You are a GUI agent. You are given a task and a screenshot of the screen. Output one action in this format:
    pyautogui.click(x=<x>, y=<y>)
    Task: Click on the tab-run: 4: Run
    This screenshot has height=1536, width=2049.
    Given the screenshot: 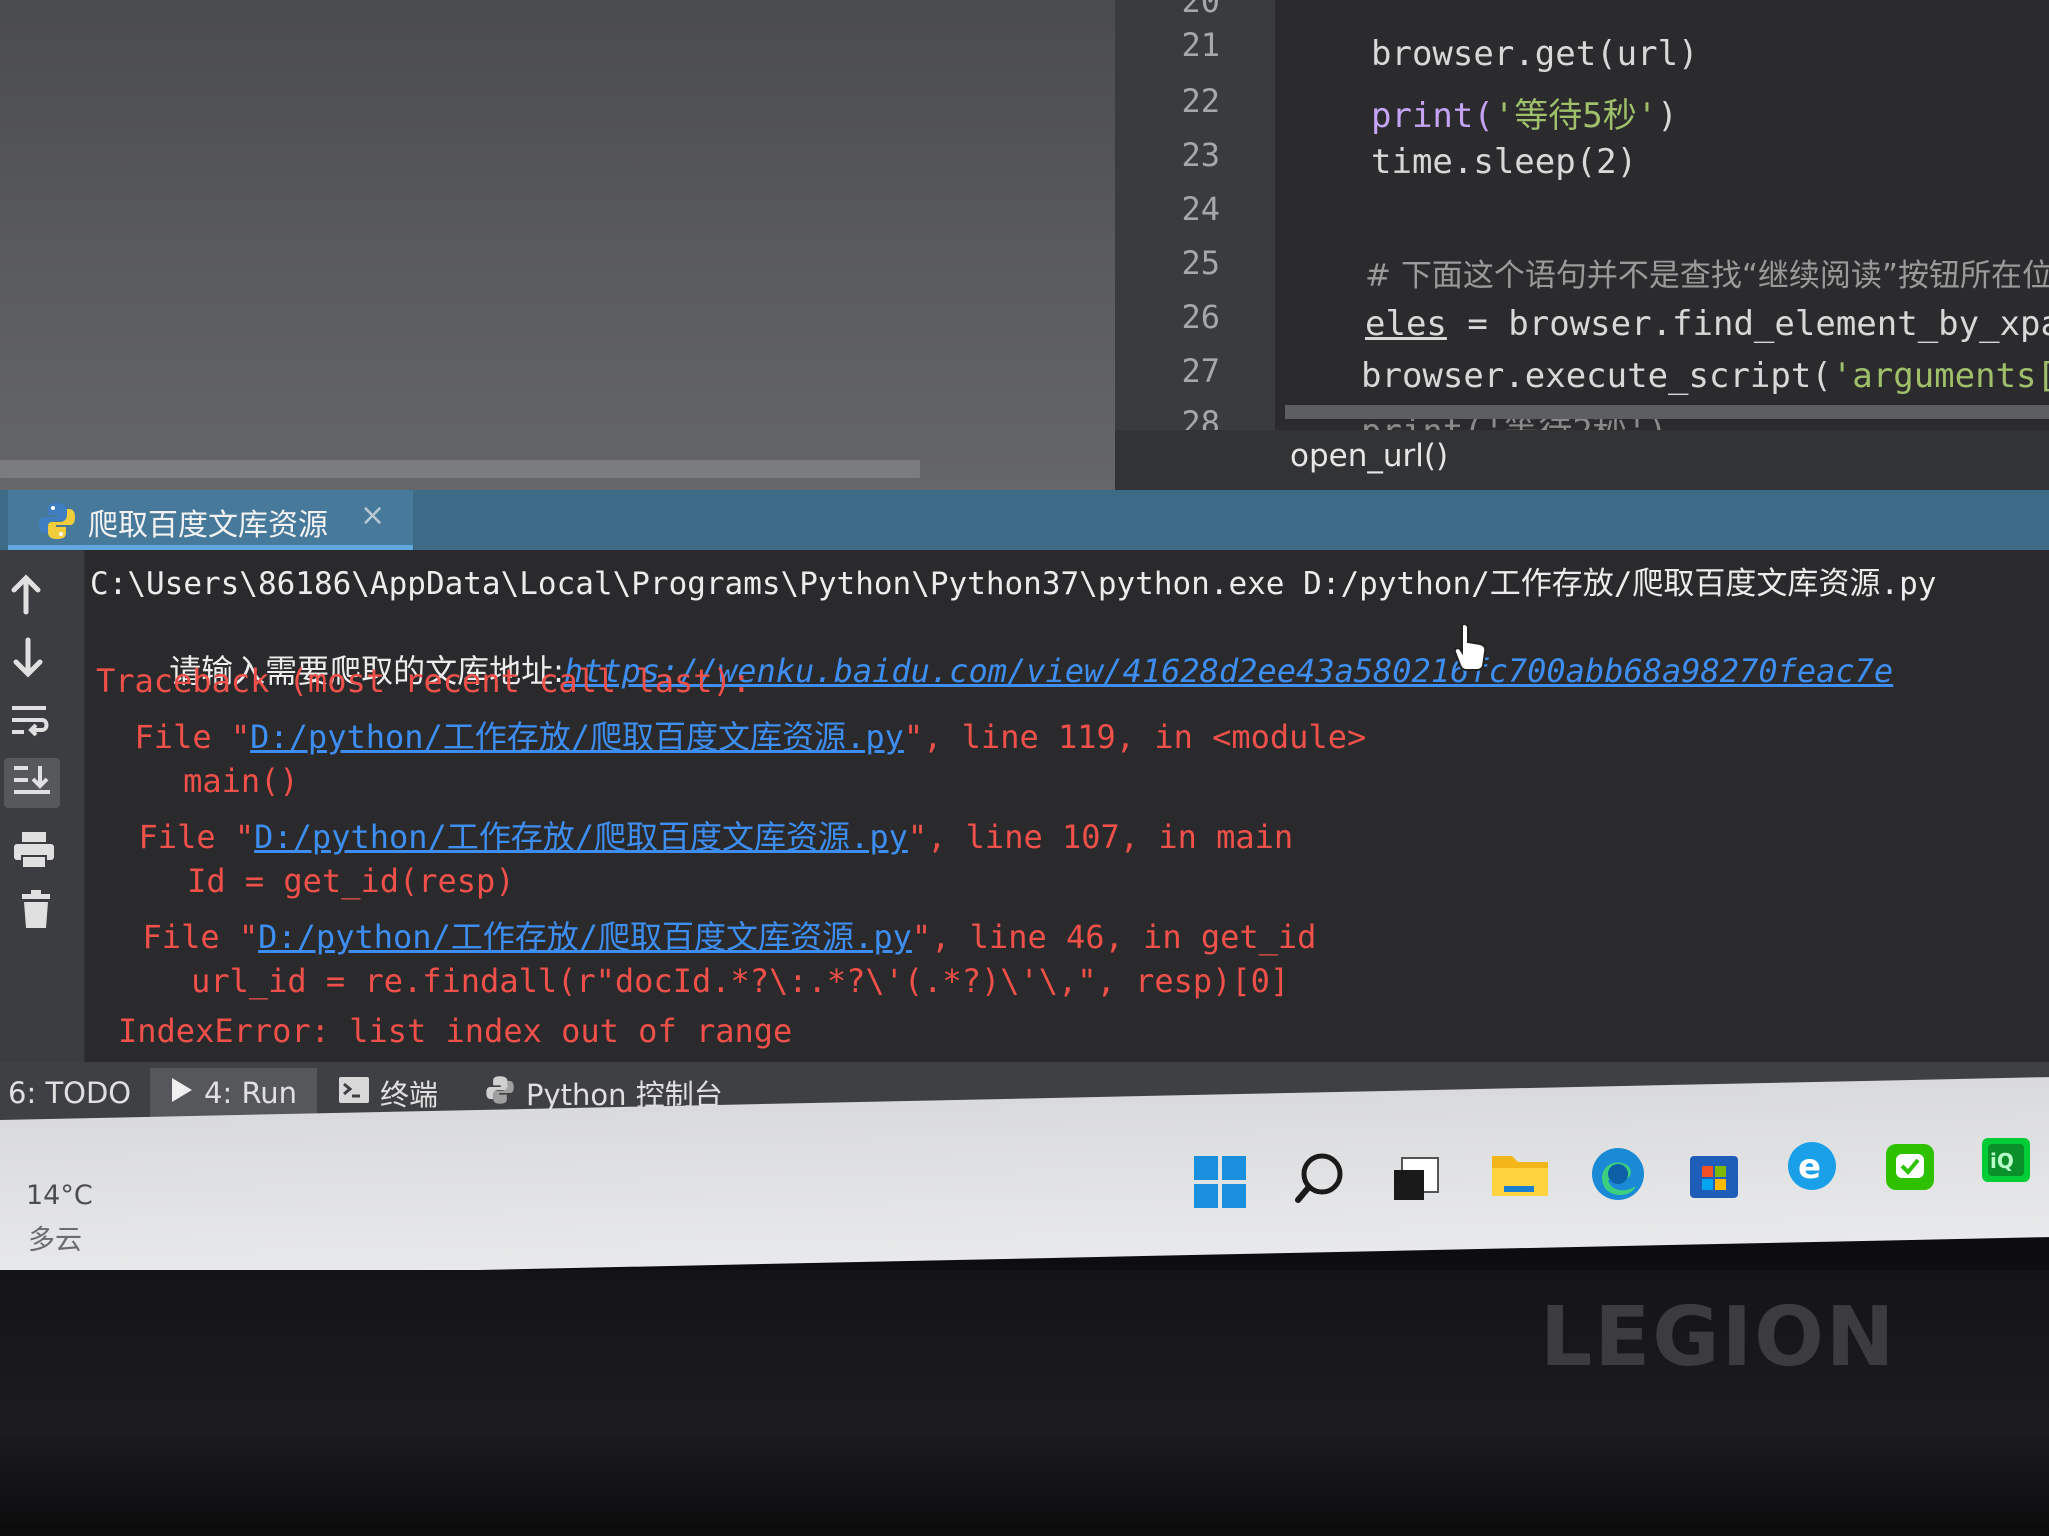 What is the action you would take?
    pyautogui.click(x=234, y=1093)
    